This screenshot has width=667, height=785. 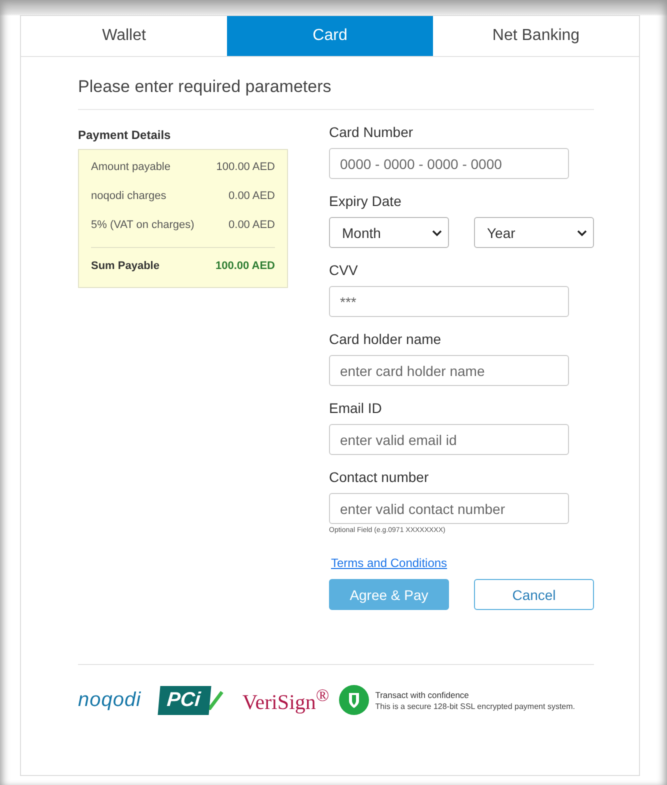 What do you see at coordinates (371, 132) in the screenshot?
I see `field-label: Card Number` at bounding box center [371, 132].